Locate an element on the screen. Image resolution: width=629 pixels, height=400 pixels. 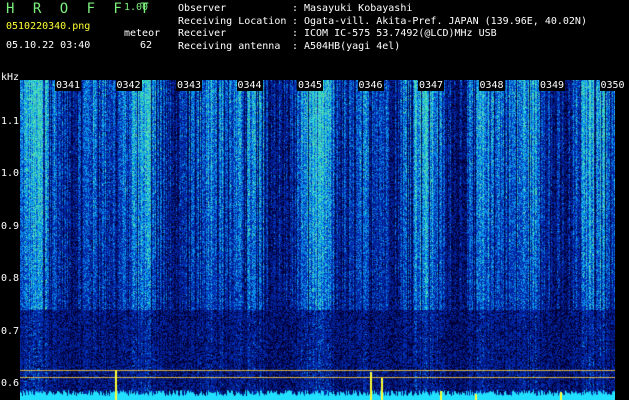
meteor-count-label: meteor is located at coordinates (142, 33).